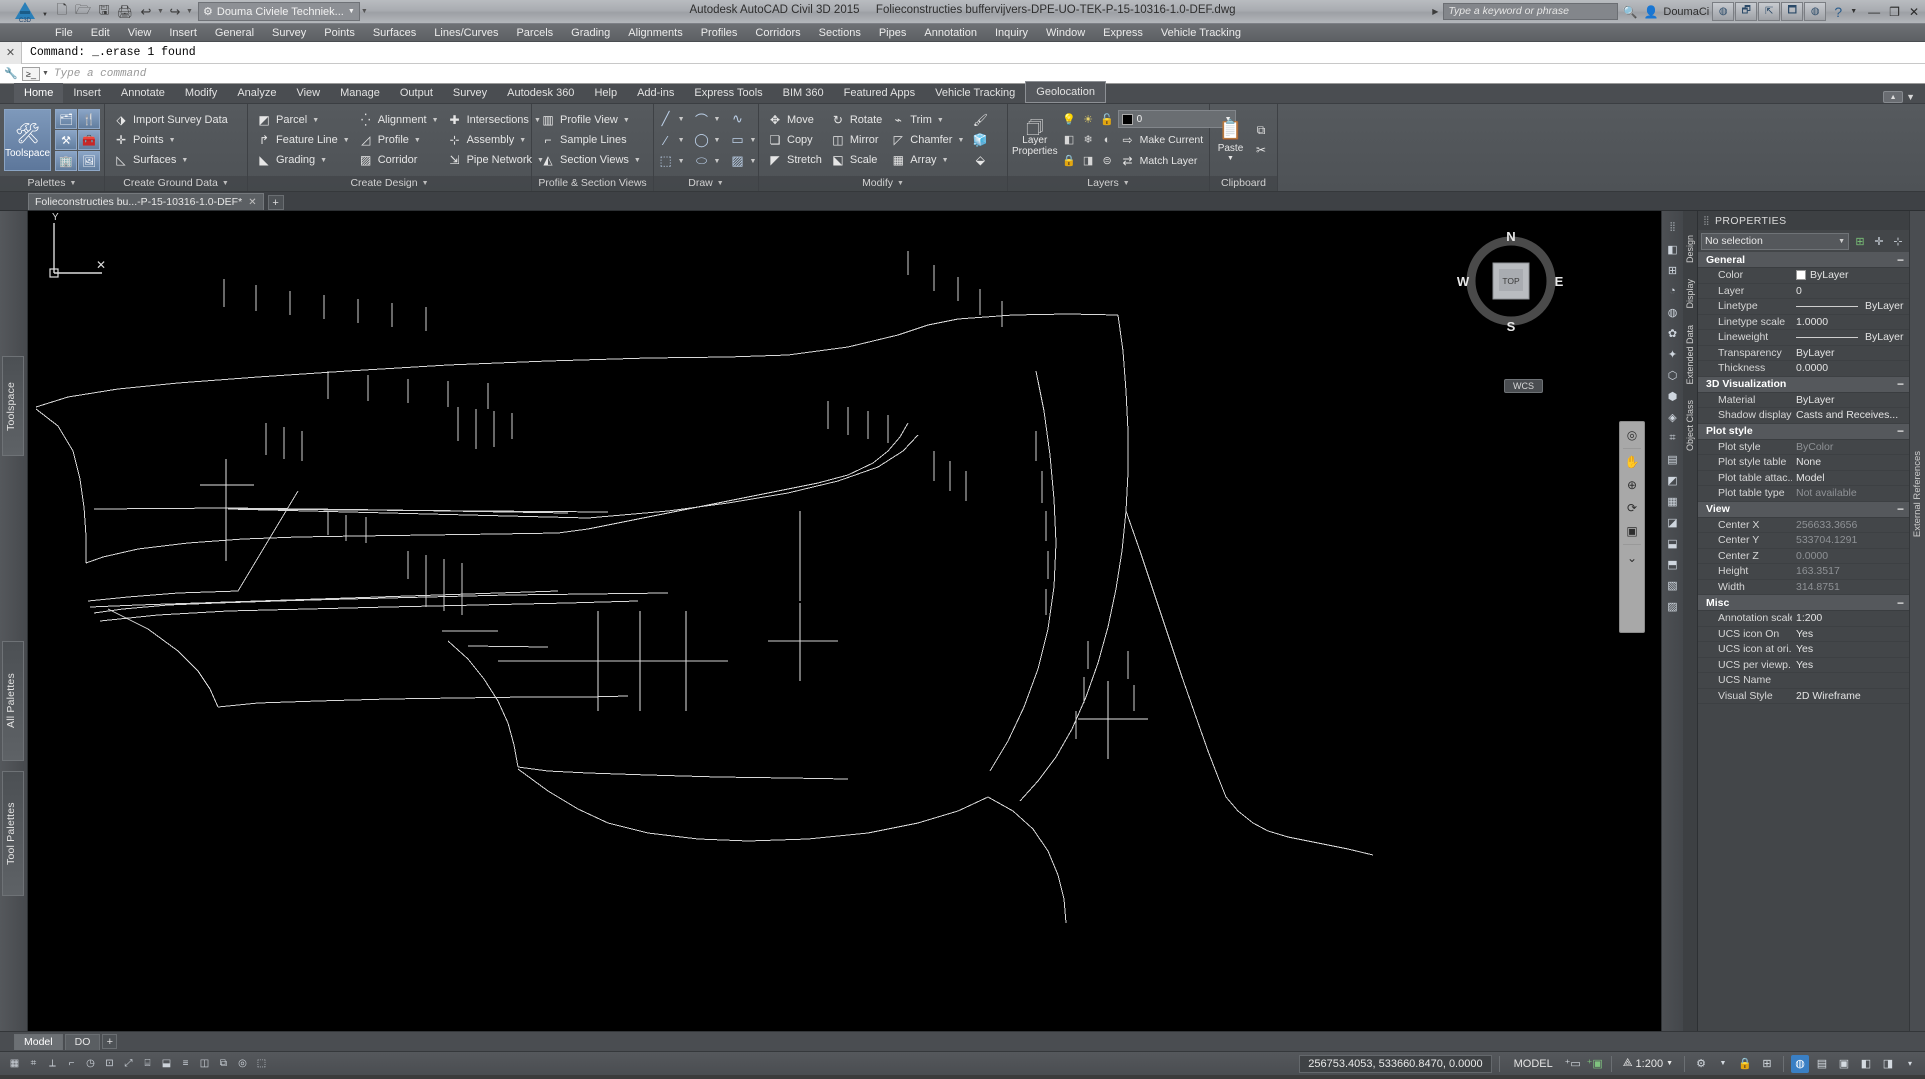  What do you see at coordinates (1701, 1064) in the screenshot?
I see `workspace-switcher-icon: ⚙` at bounding box center [1701, 1064].